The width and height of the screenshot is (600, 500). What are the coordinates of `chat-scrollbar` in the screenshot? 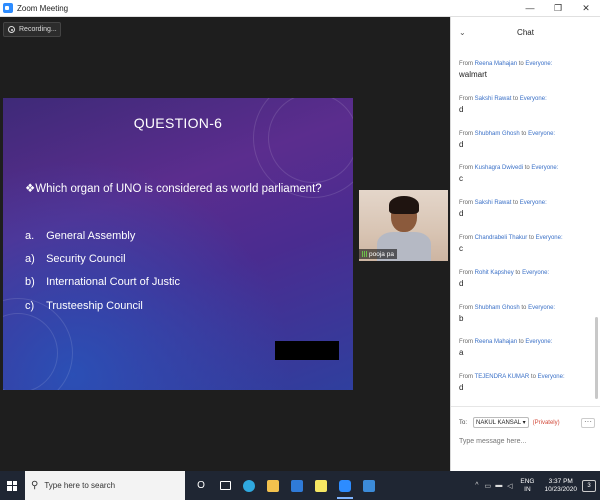 It's located at (596, 358).